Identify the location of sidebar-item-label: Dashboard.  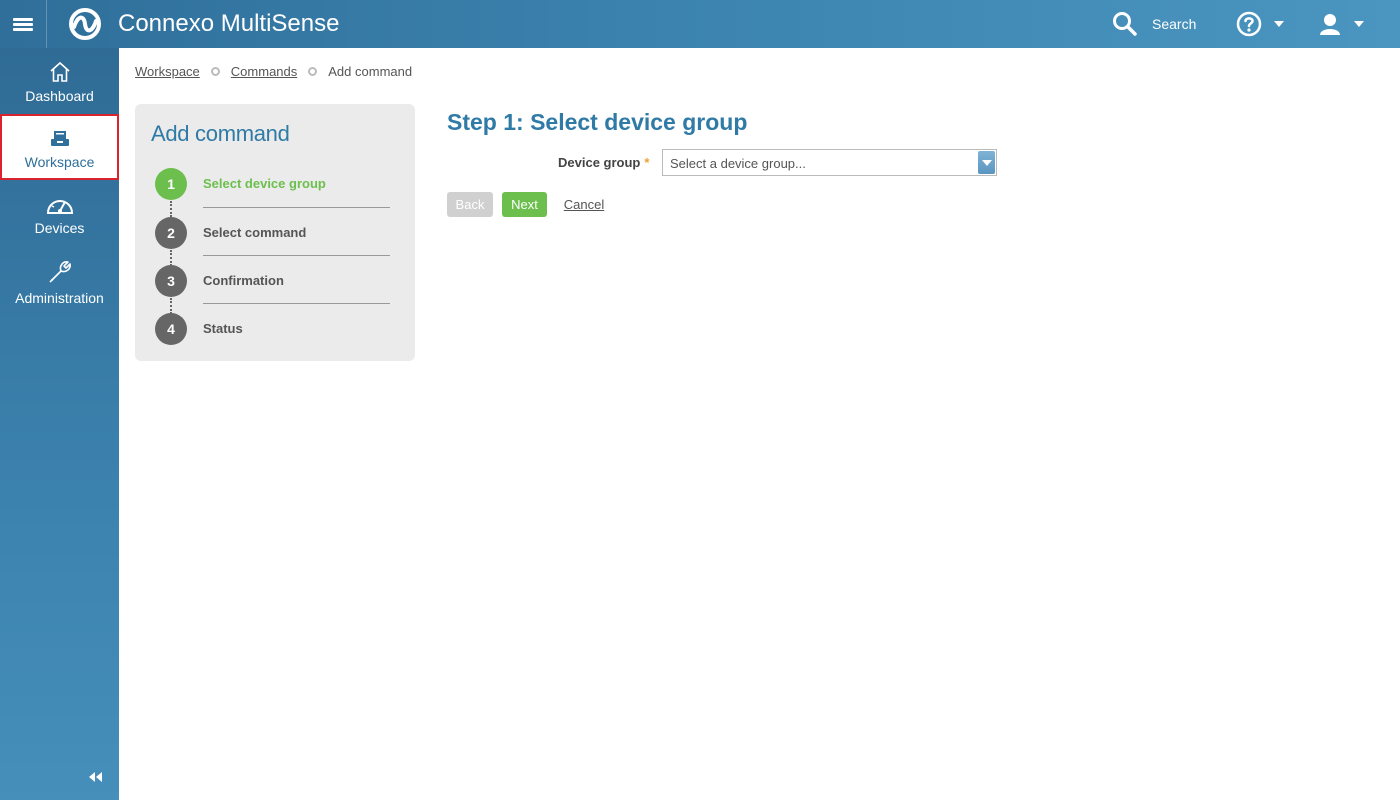
(59, 96).